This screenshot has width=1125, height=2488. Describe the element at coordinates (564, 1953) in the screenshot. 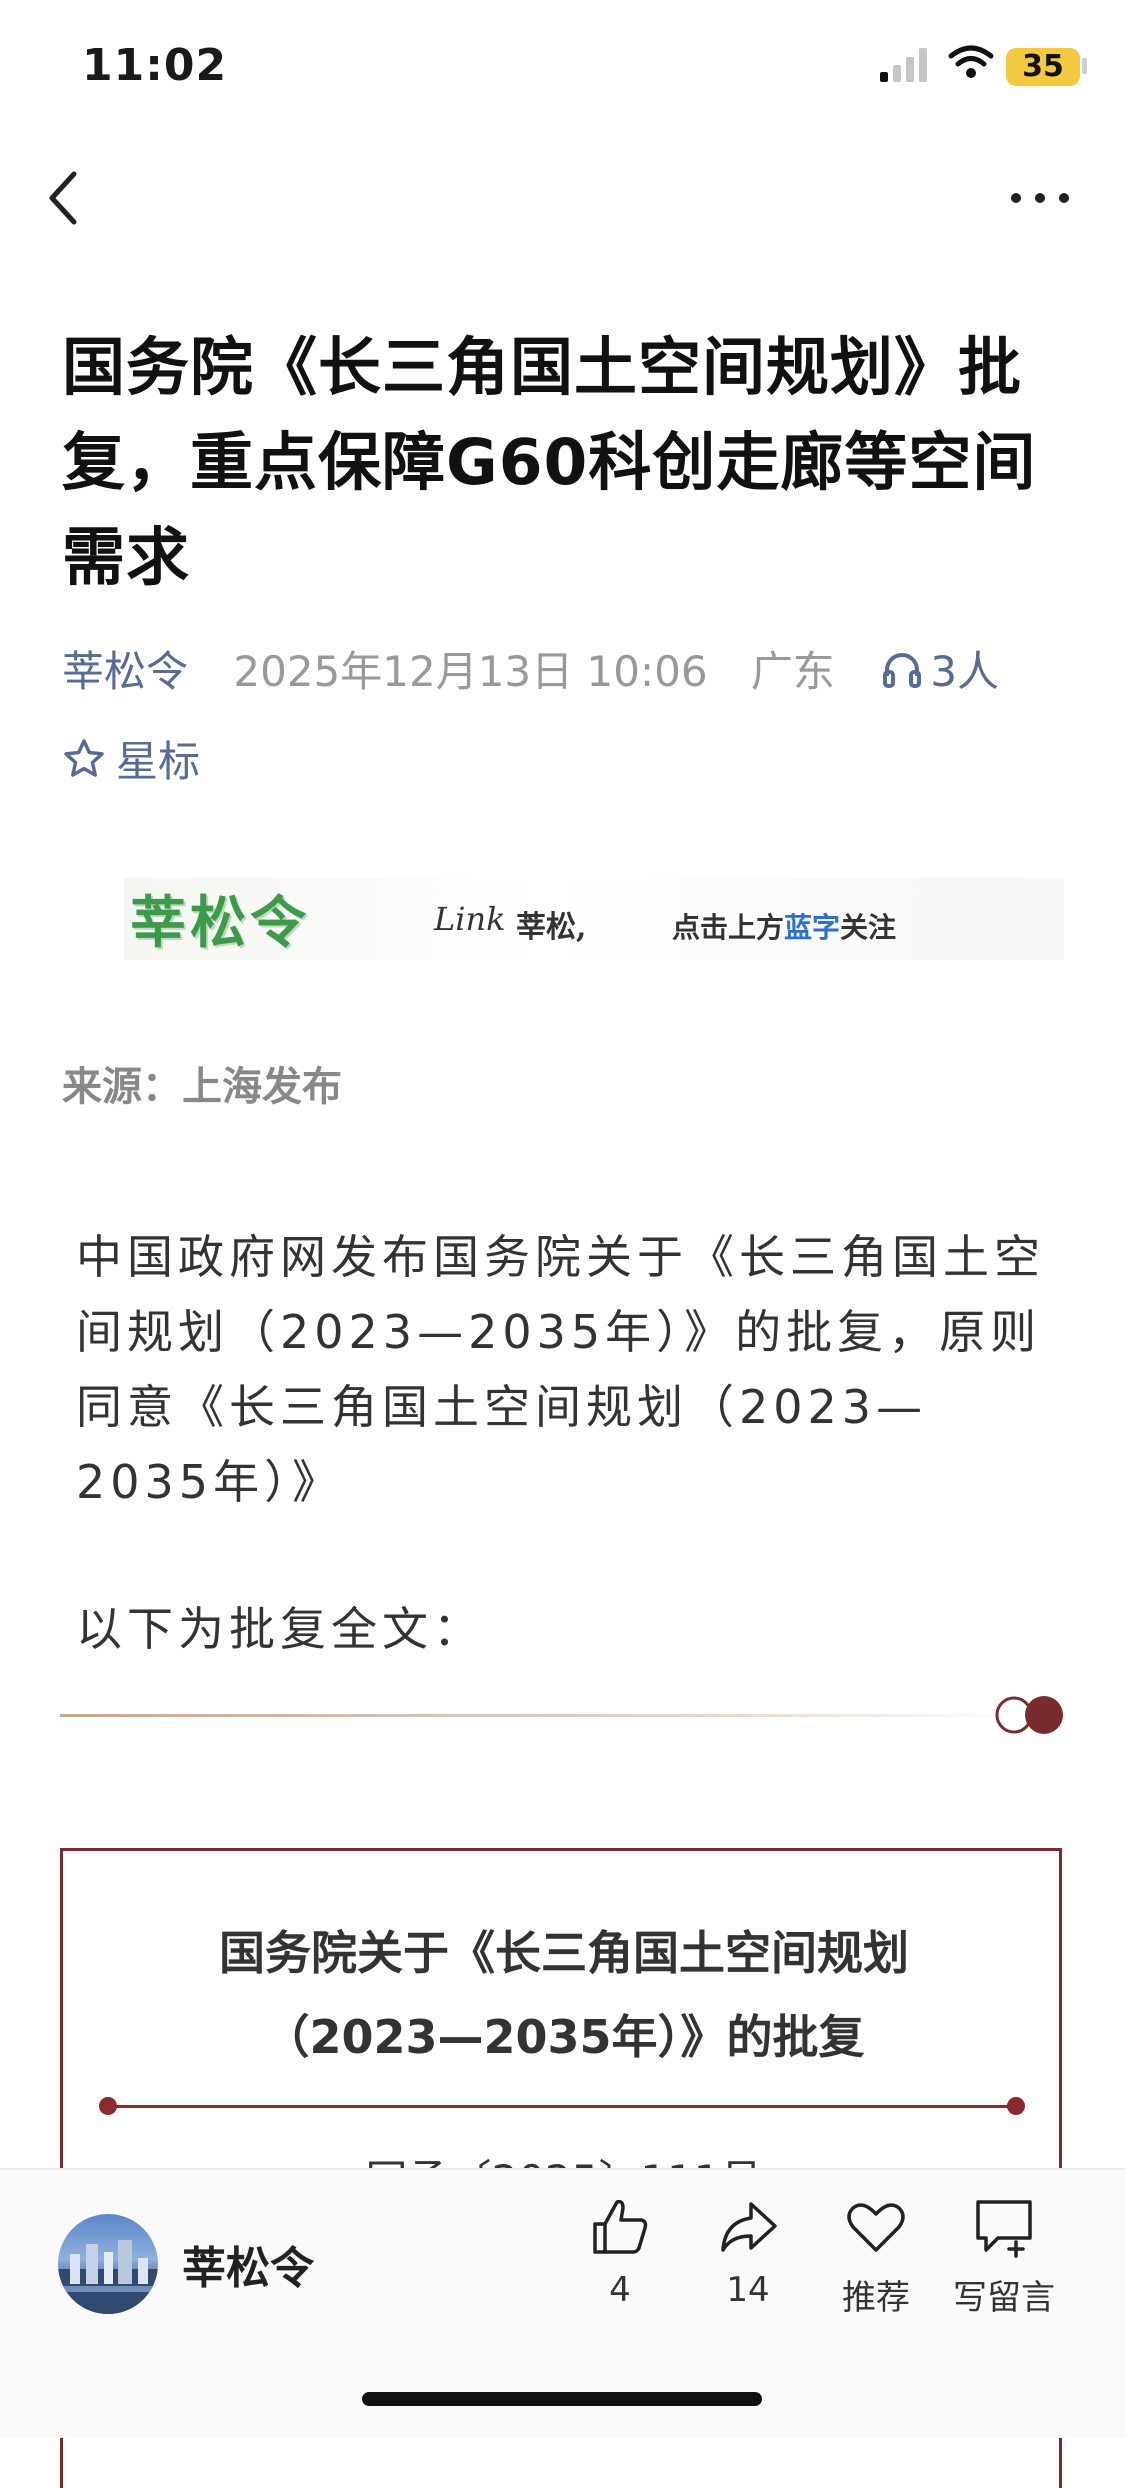

I see `document-title-line1: 国务院关于《长三角国土空间规划` at that location.